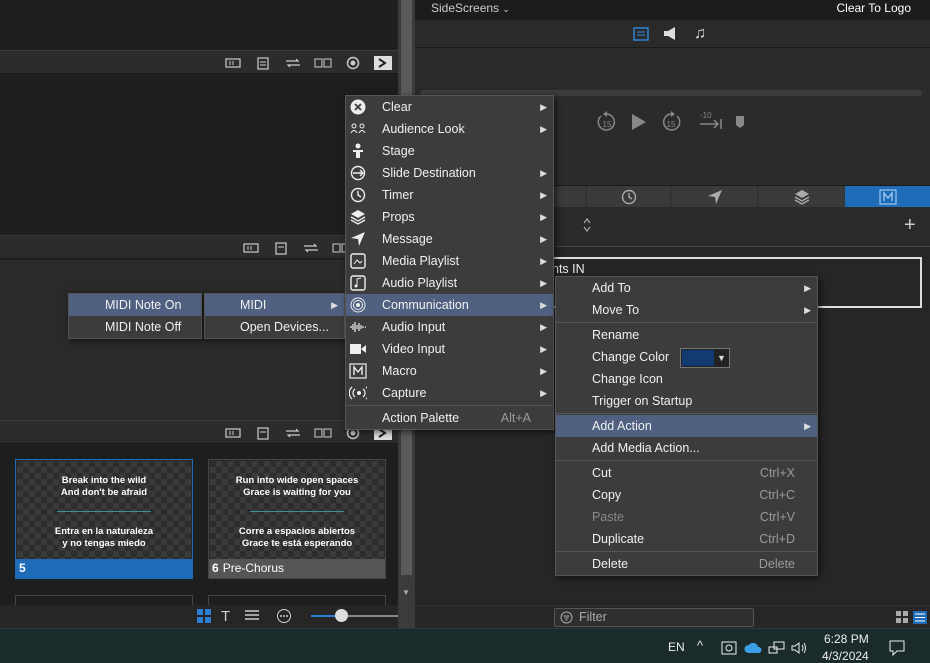  What do you see at coordinates (686, 310) in the screenshot?
I see `menu-item-move-to: Move To ▶` at bounding box center [686, 310].